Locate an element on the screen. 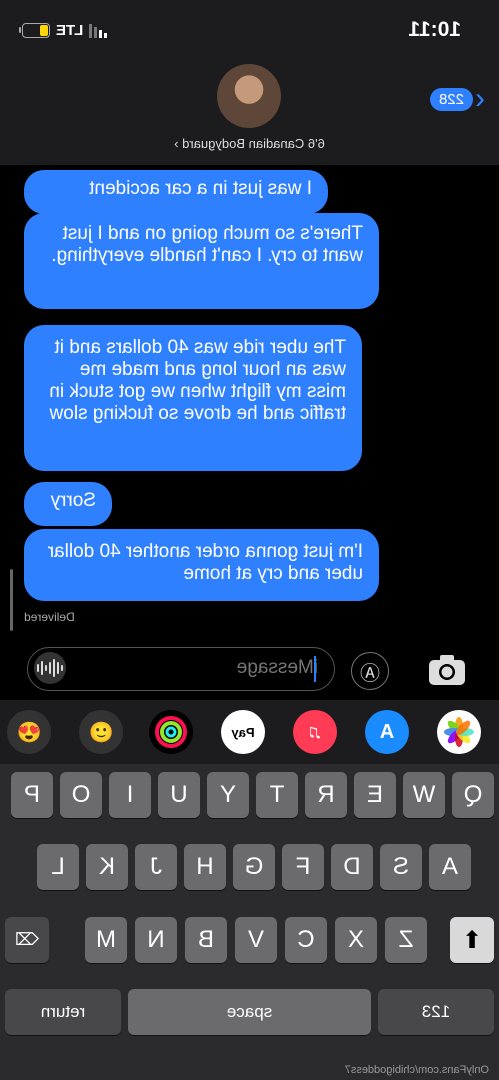  app-store-button: Ⓐ is located at coordinates (370, 671).